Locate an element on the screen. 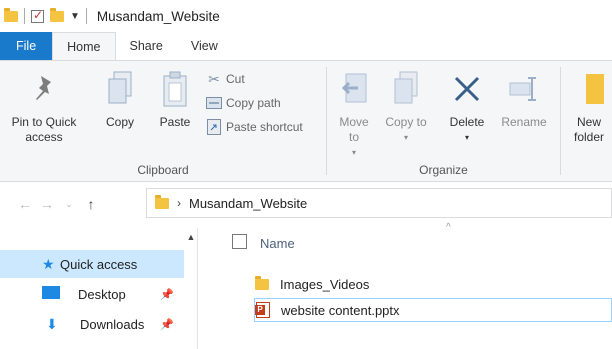  paste-label: Paste is located at coordinates (175, 122).